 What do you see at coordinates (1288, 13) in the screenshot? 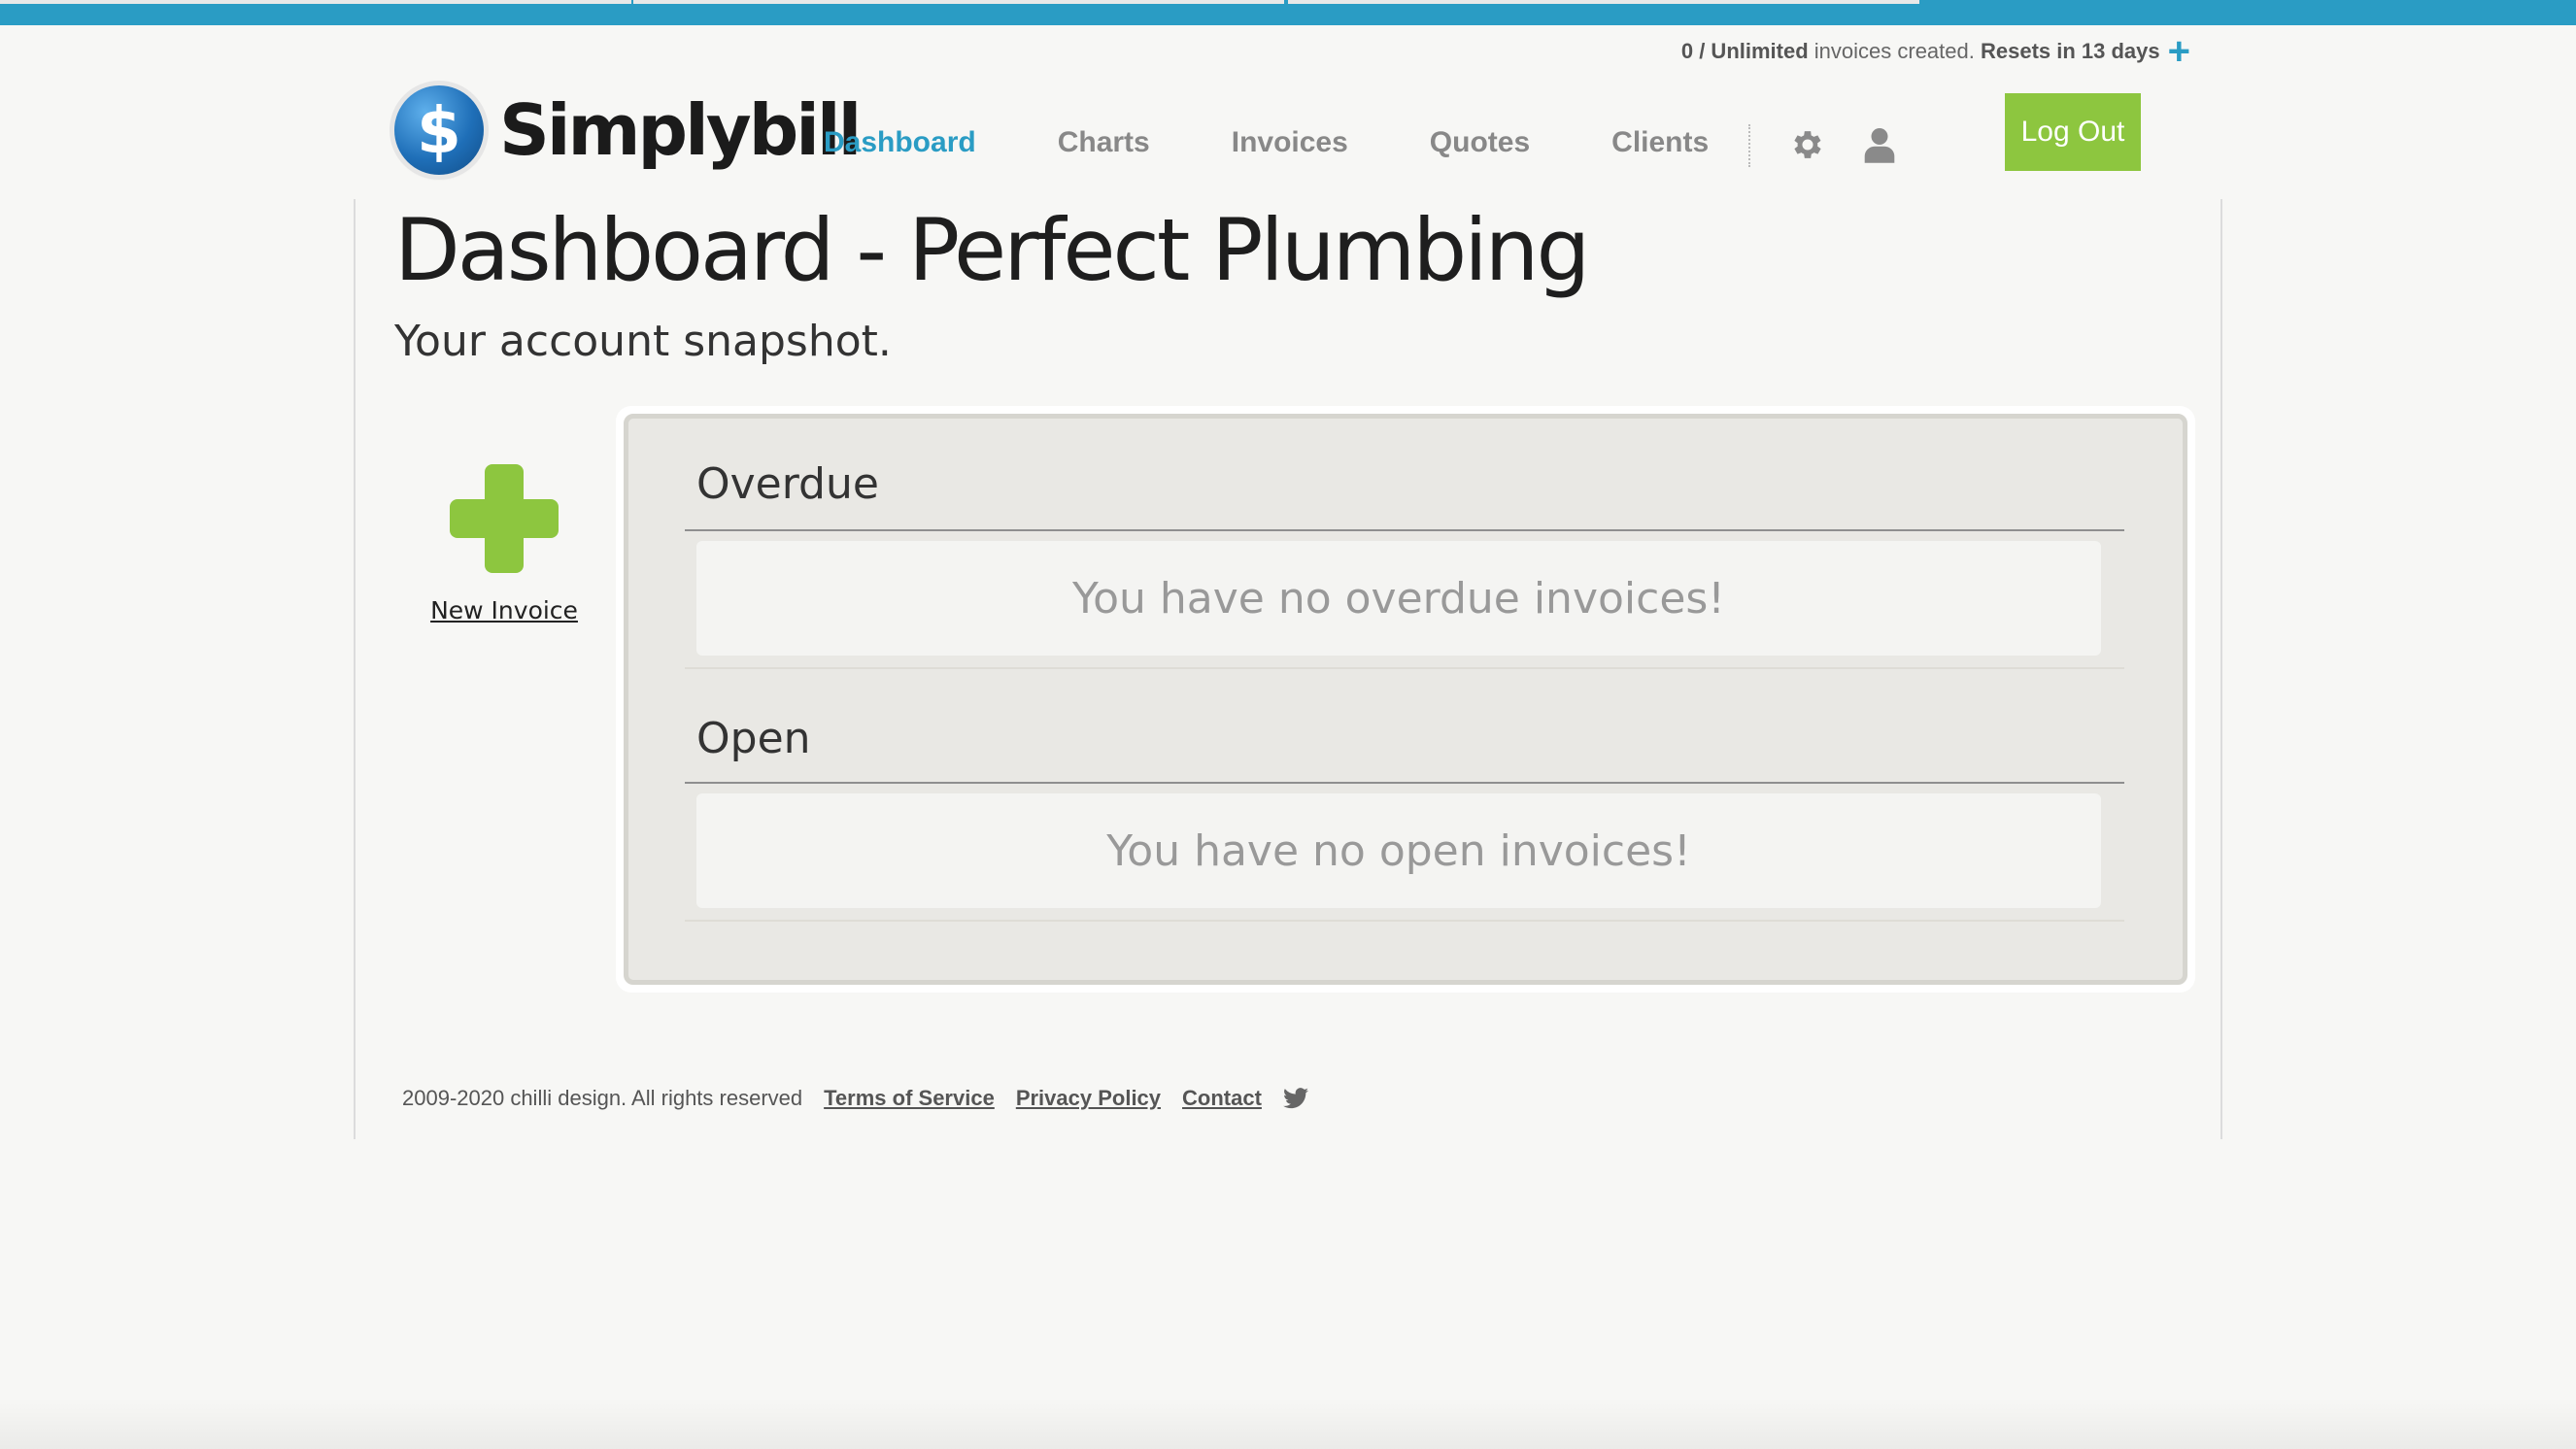
I see `top-accent-bar` at bounding box center [1288, 13].